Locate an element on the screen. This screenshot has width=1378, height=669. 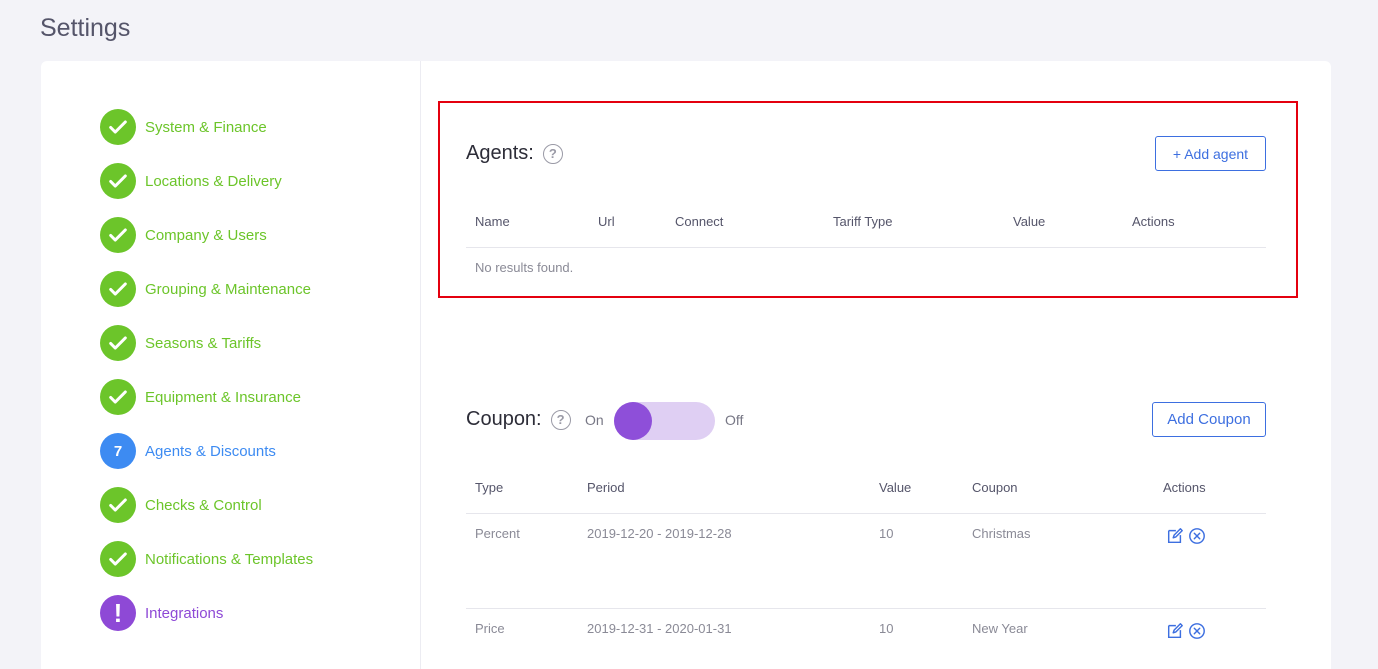
coupon-title-text: Coupon: is located at coordinates (504, 419).